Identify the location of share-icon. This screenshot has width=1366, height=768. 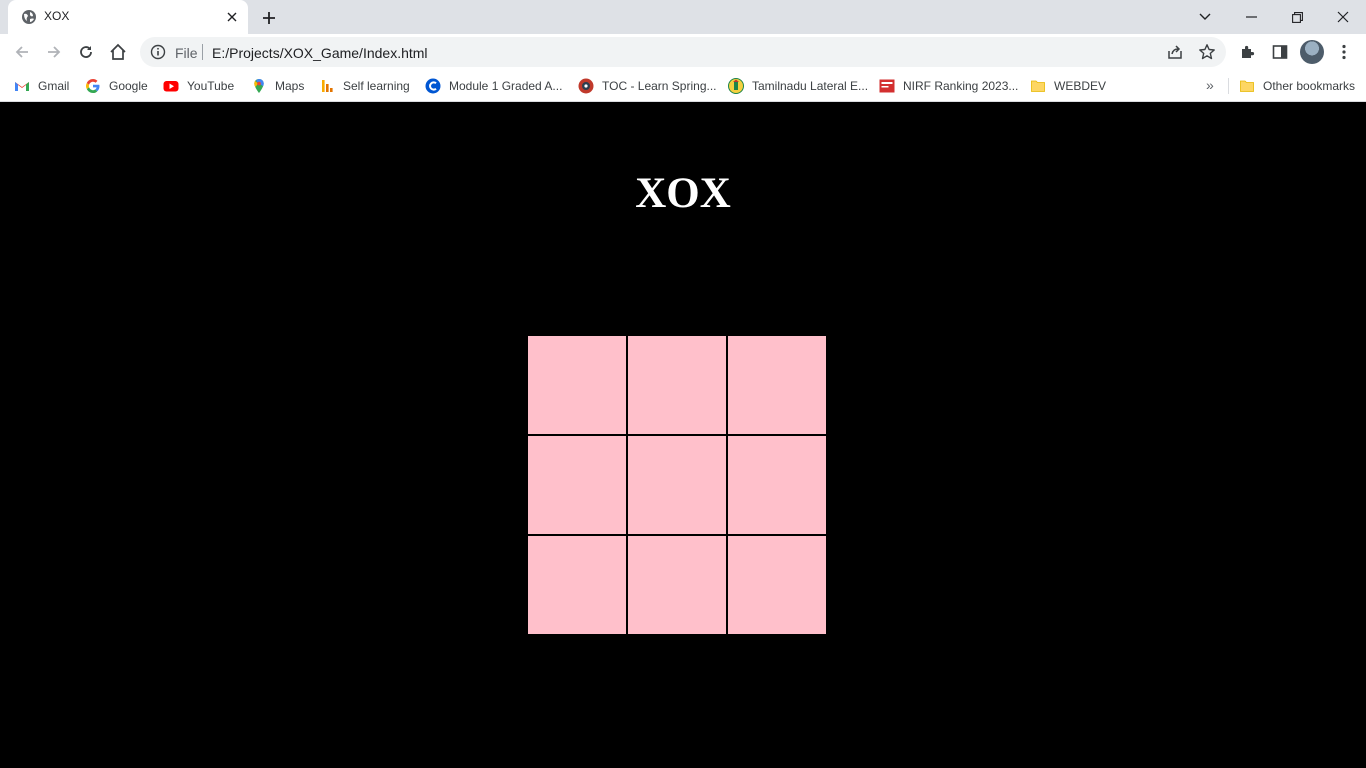
(1175, 52).